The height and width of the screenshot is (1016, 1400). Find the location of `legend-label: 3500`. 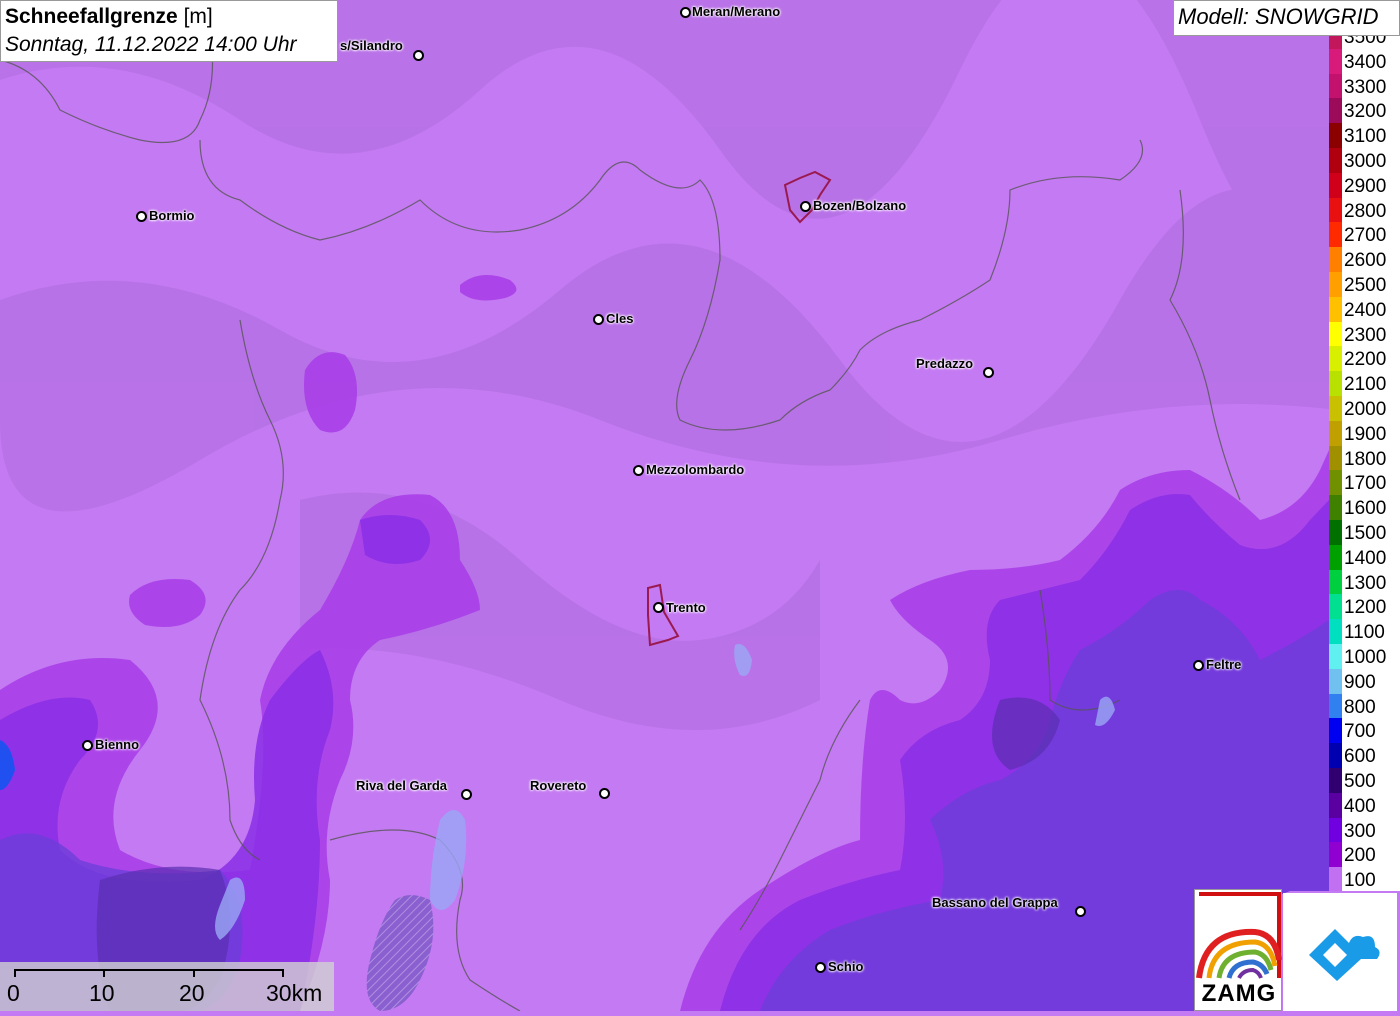

legend-label: 3500 is located at coordinates (1365, 42).